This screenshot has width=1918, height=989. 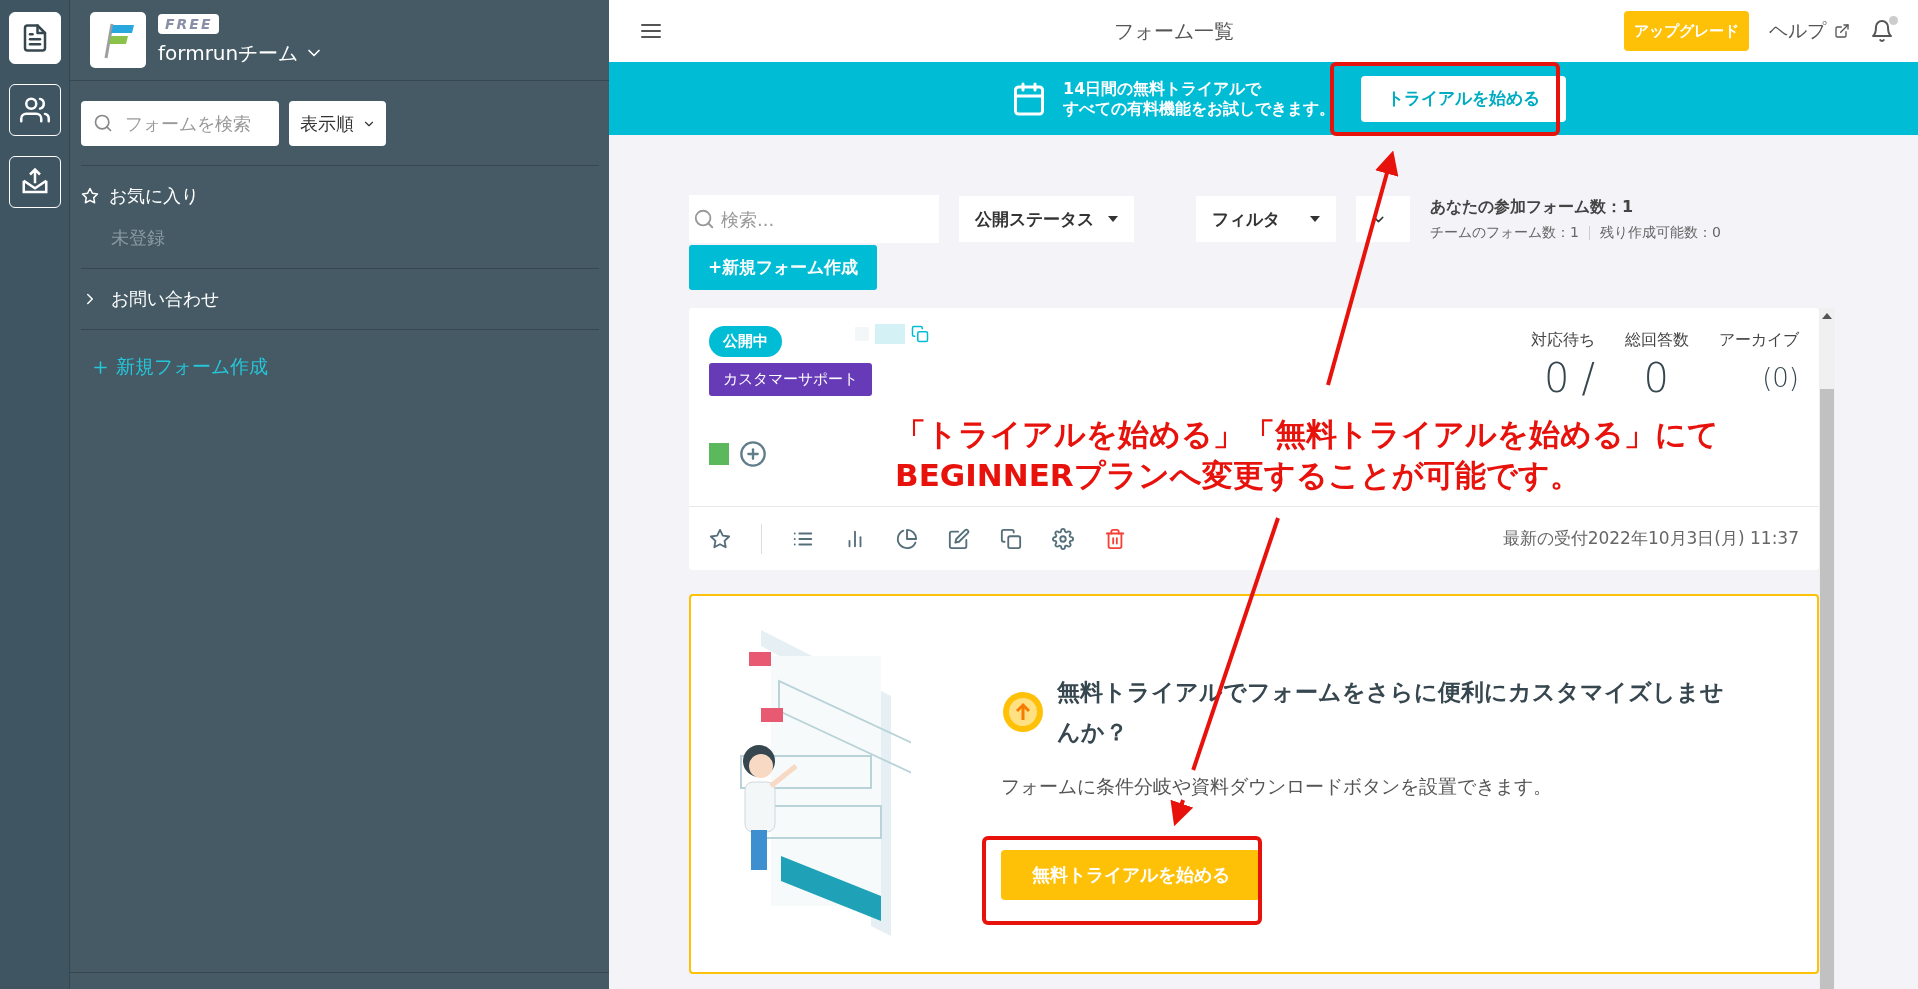 What do you see at coordinates (241, 53) in the screenshot?
I see `team-selector: formrunチーム` at bounding box center [241, 53].